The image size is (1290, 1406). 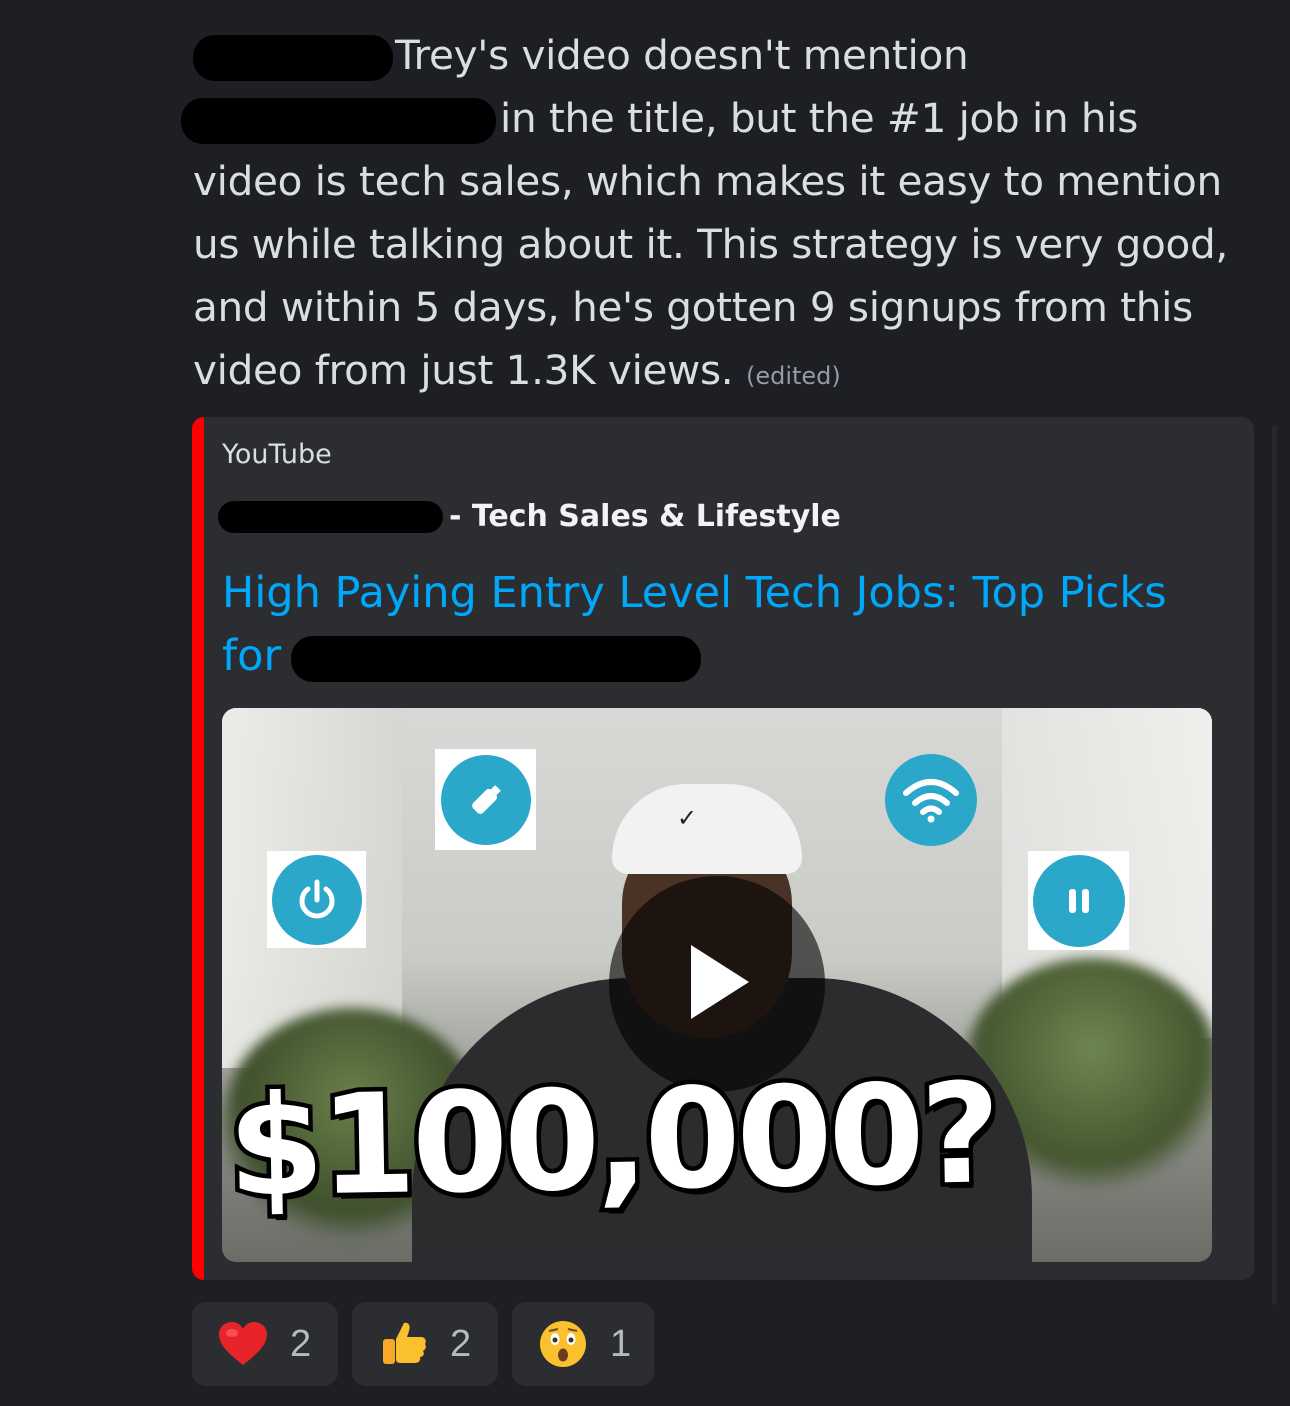 What do you see at coordinates (330, 516) in the screenshot?
I see `redacted-channel-name` at bounding box center [330, 516].